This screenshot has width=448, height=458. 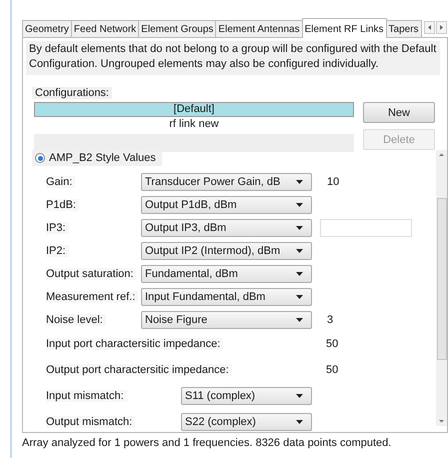 What do you see at coordinates (226, 205) in the screenshot?
I see `dropdown: Output P1dB, dBm` at bounding box center [226, 205].